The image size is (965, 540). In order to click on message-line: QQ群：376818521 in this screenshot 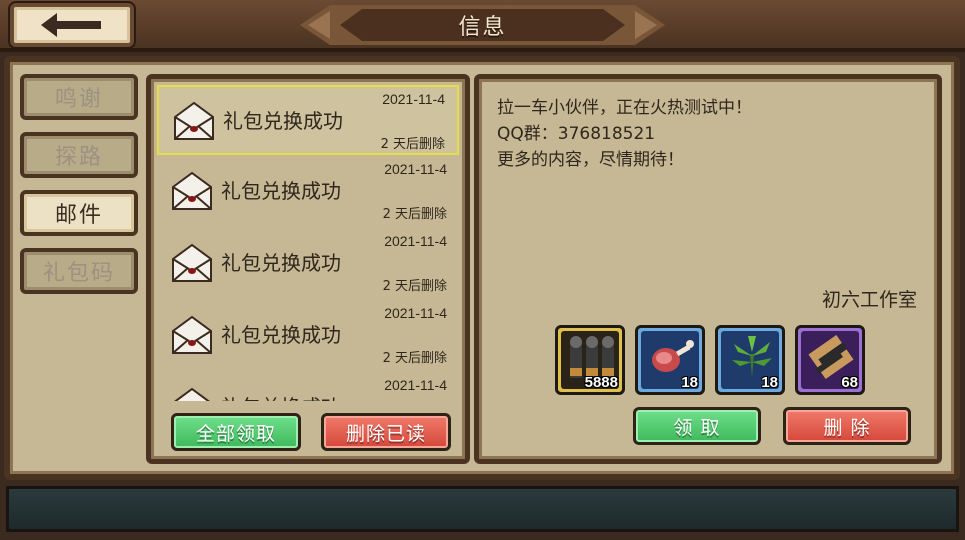, I will do `click(576, 134)`.